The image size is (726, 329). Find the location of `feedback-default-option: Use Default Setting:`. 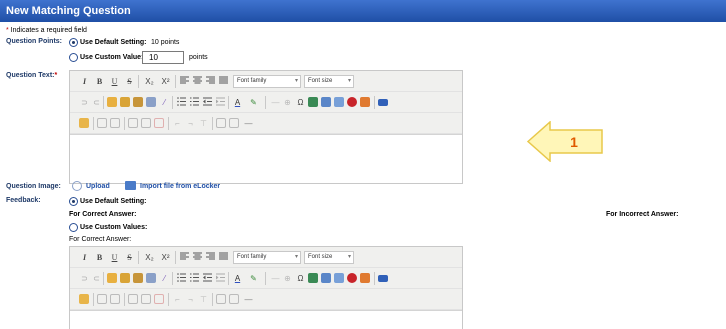

feedback-default-option: Use Default Setting: is located at coordinates (113, 201).